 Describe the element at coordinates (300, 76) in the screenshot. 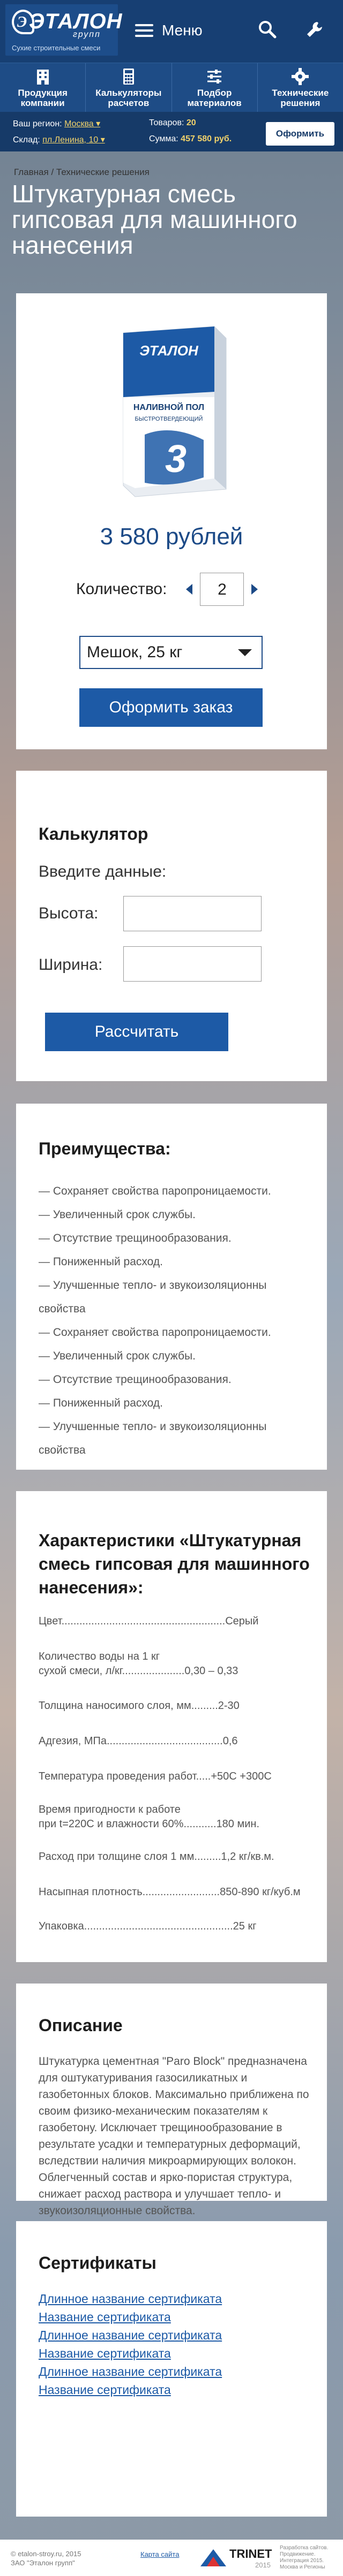

I see `gear-icon` at that location.